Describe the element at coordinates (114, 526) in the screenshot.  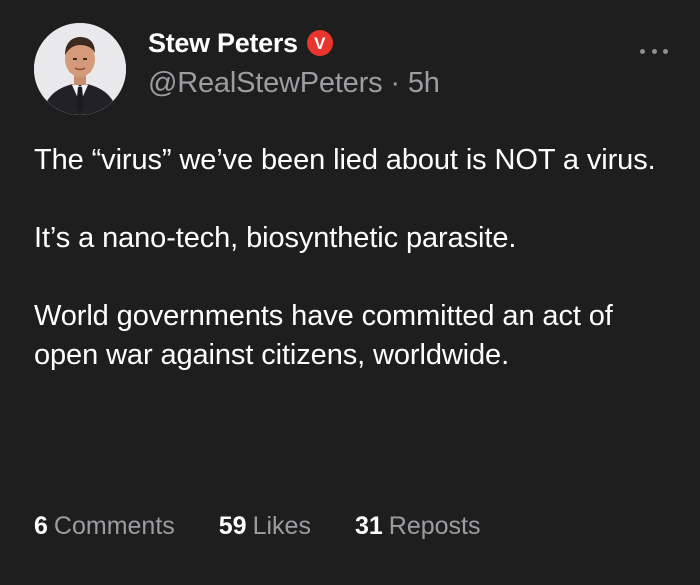
I see `comments-label: Comments` at that location.